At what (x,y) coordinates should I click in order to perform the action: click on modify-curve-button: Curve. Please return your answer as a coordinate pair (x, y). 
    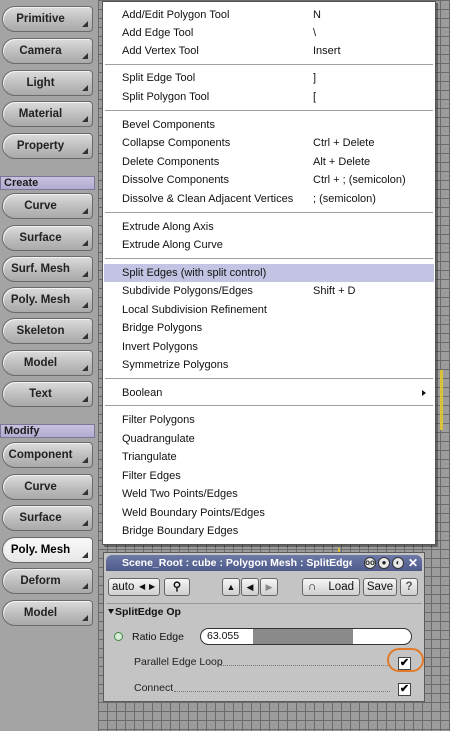
    Looking at the image, I should click on (47, 487).